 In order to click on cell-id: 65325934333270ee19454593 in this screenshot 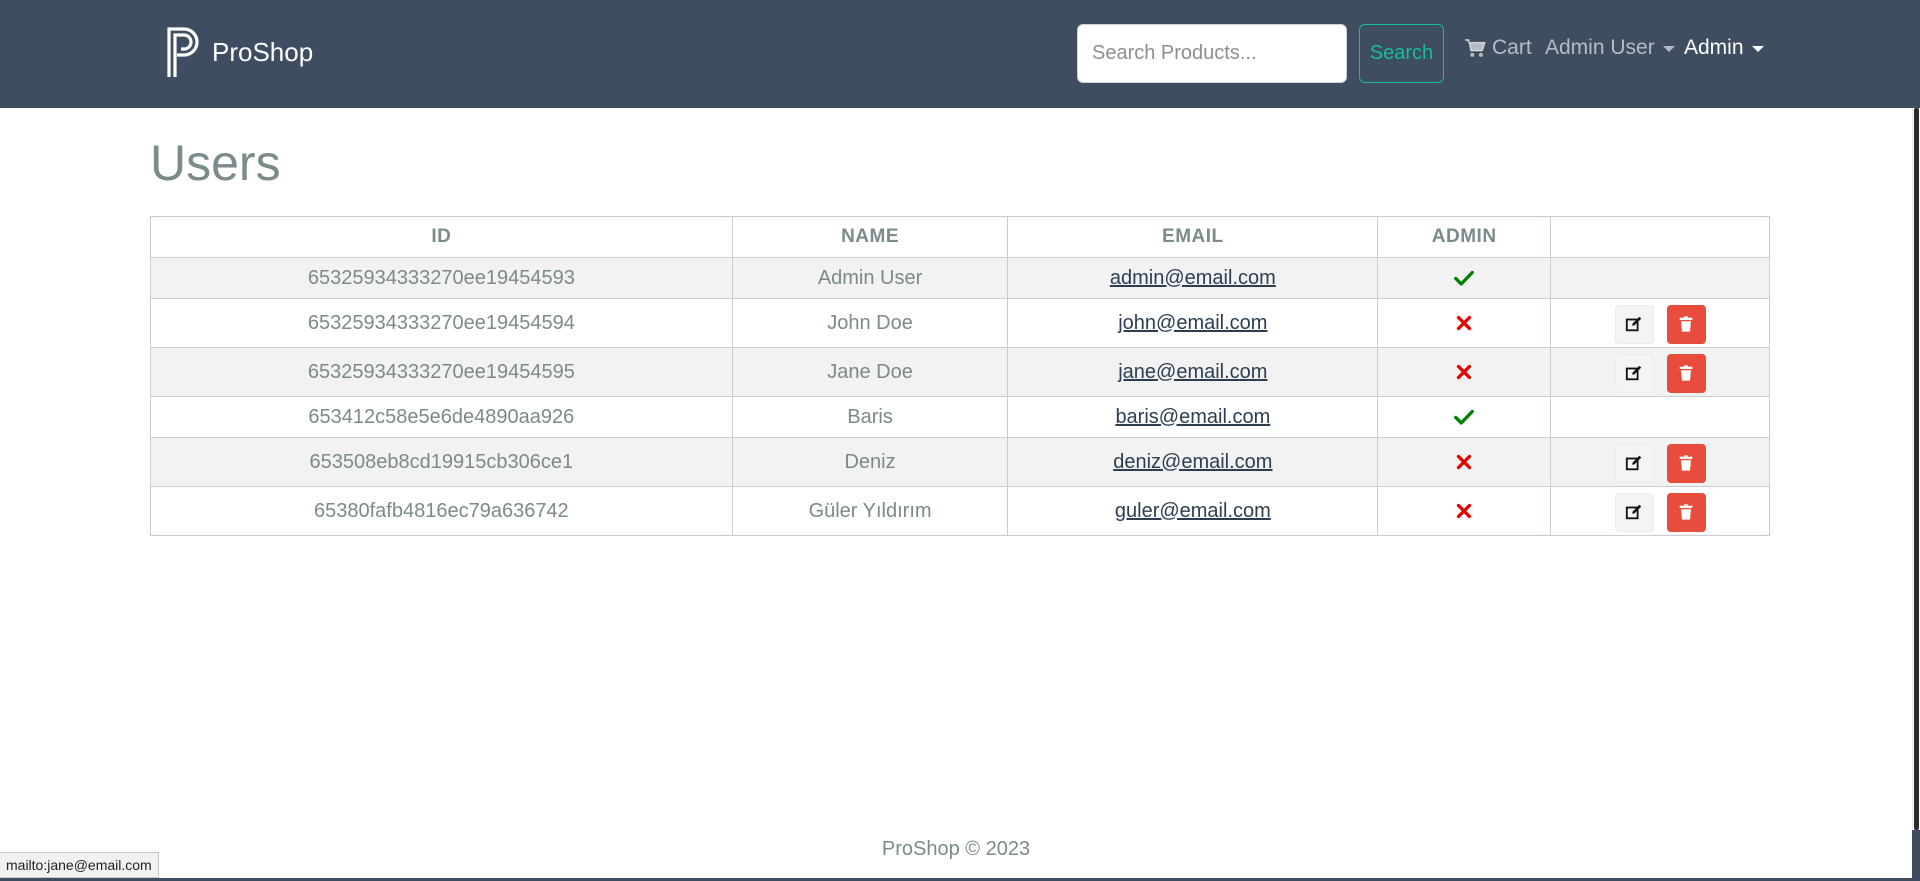, I will do `click(441, 278)`.